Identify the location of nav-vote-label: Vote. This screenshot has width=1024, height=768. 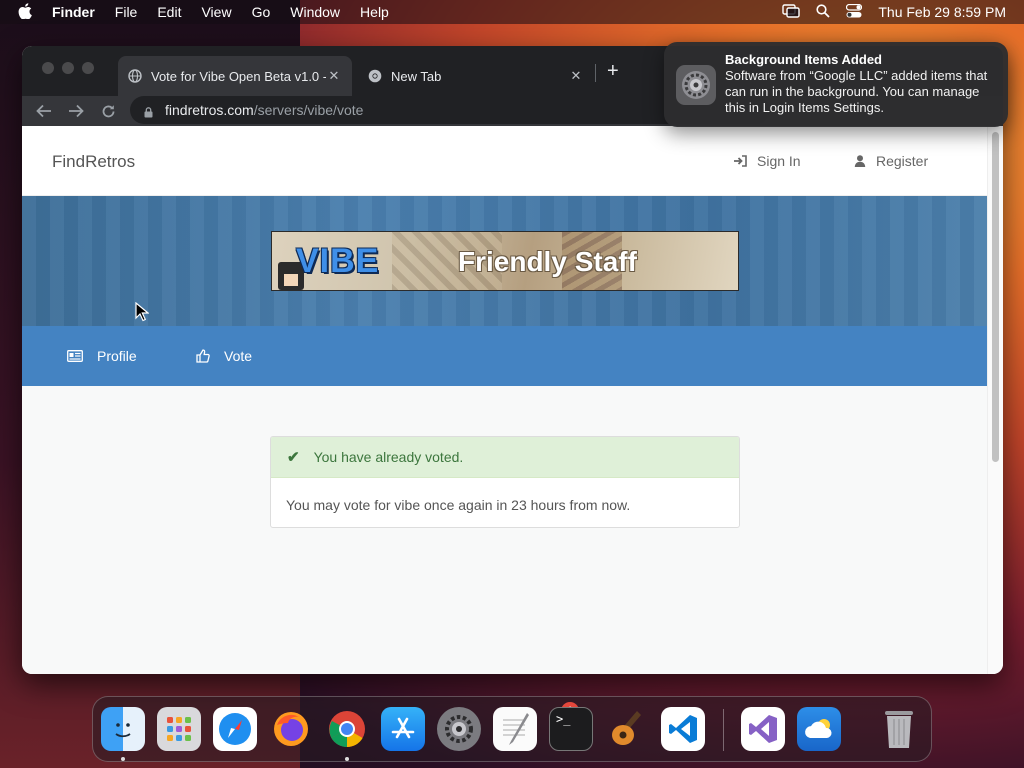
(238, 356).